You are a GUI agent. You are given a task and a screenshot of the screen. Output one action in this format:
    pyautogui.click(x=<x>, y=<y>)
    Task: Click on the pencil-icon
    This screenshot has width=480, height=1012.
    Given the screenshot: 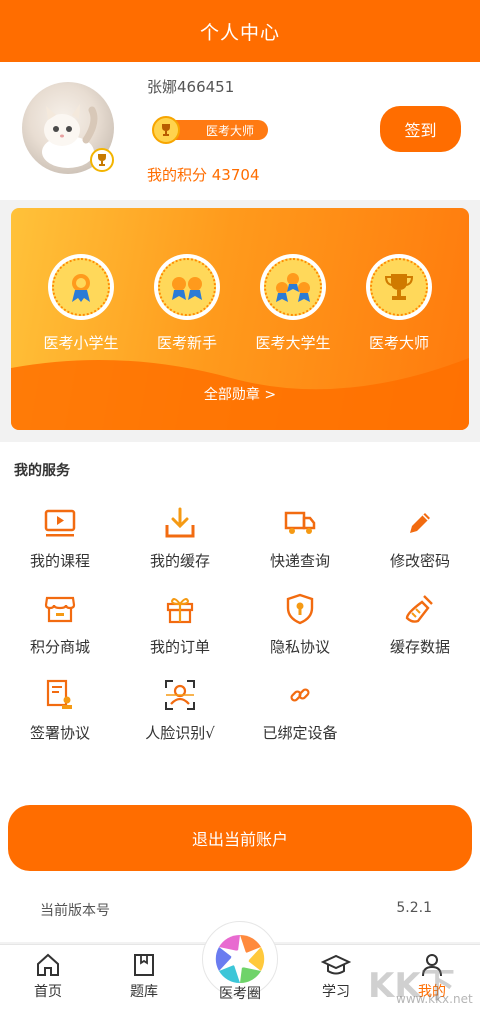 What is the action you would take?
    pyautogui.click(x=420, y=523)
    